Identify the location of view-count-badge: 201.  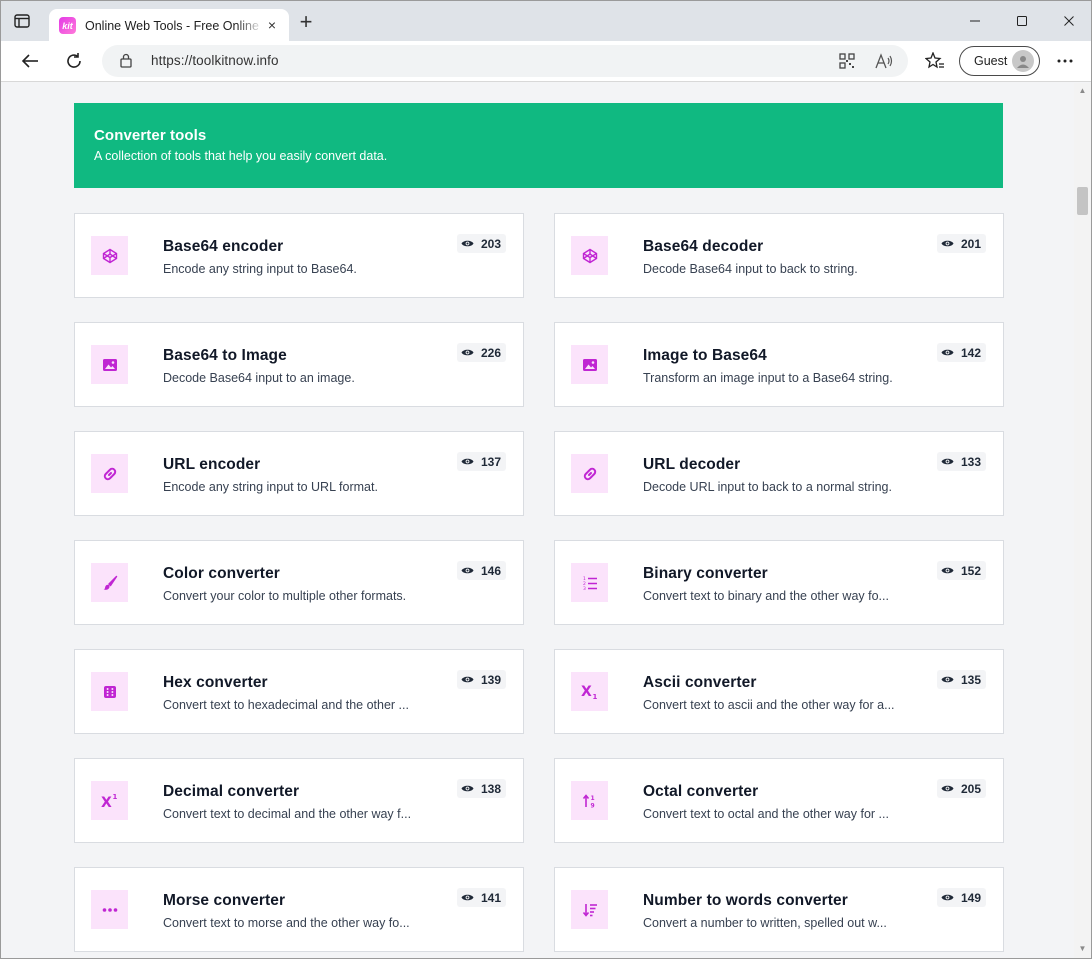
(961, 243).